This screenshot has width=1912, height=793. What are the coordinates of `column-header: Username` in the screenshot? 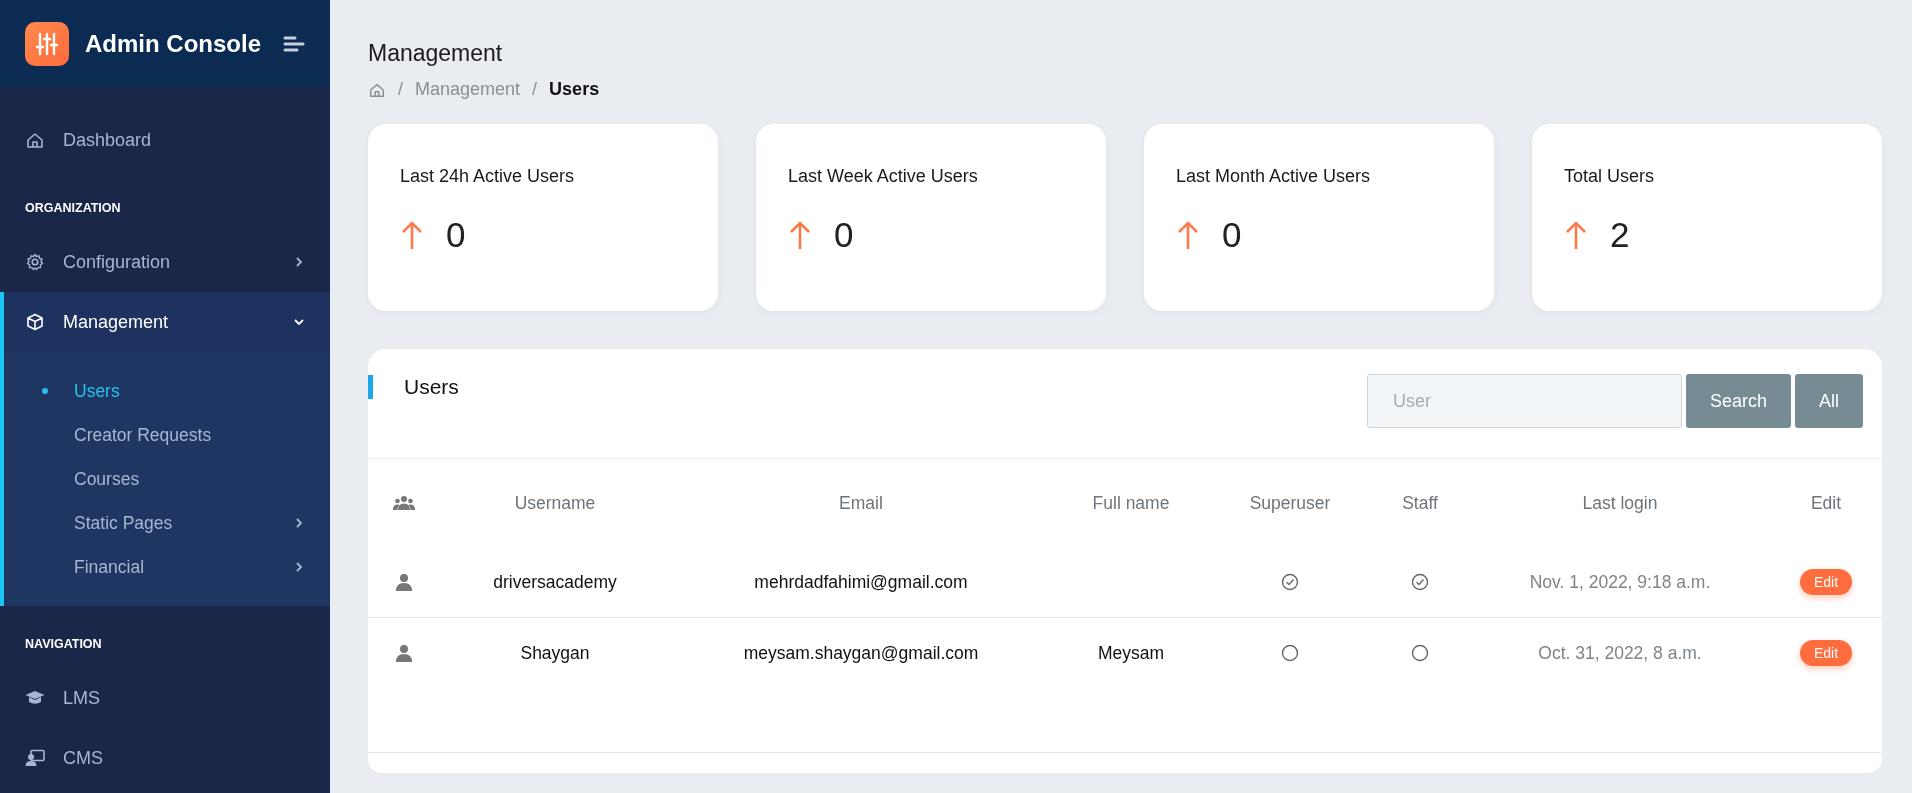 It's located at (555, 503).